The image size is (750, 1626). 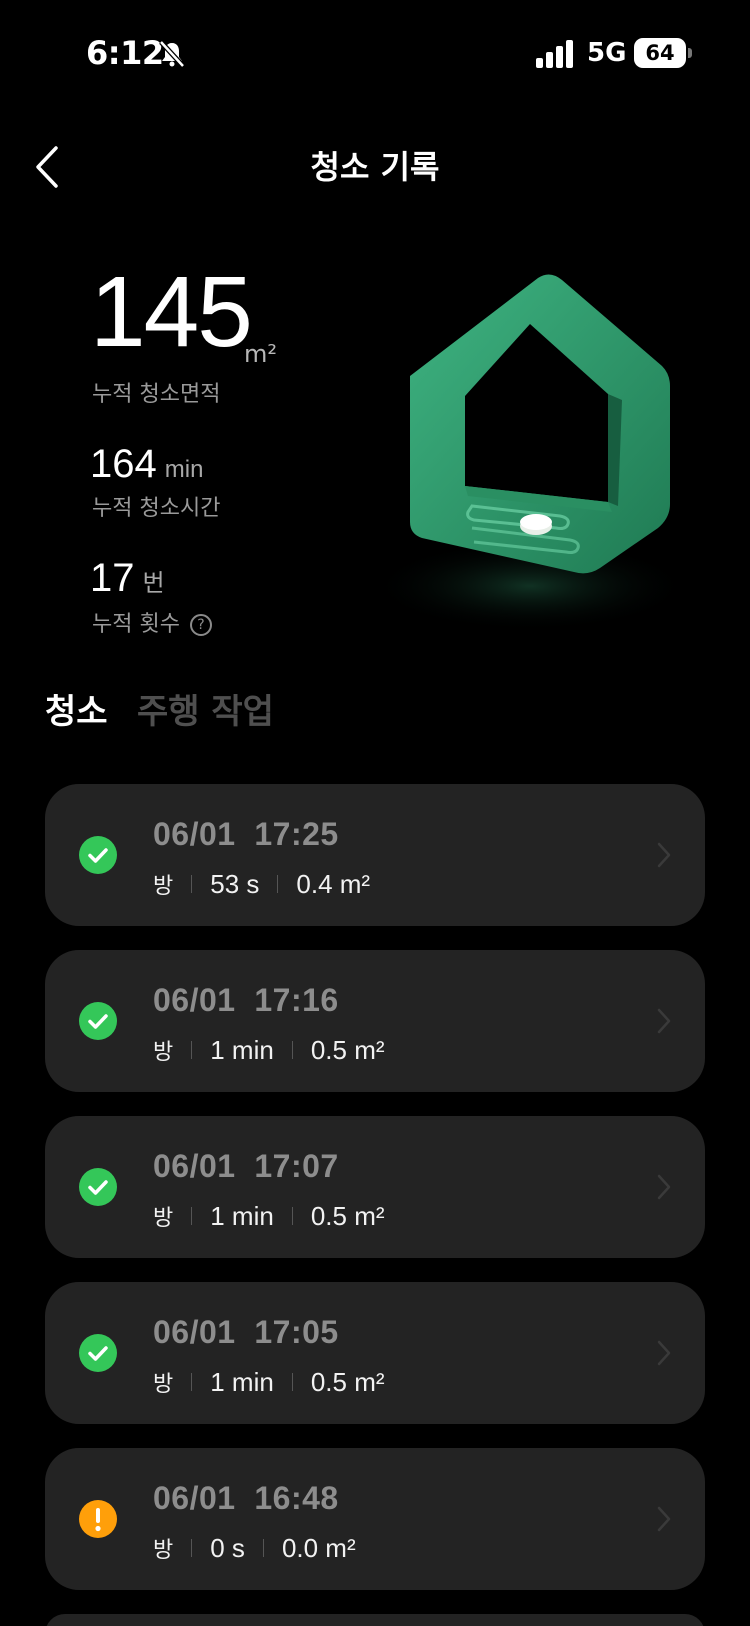 What do you see at coordinates (254, 1548) in the screenshot?
I see `record-meta: 방 0 s 0.0 m²` at bounding box center [254, 1548].